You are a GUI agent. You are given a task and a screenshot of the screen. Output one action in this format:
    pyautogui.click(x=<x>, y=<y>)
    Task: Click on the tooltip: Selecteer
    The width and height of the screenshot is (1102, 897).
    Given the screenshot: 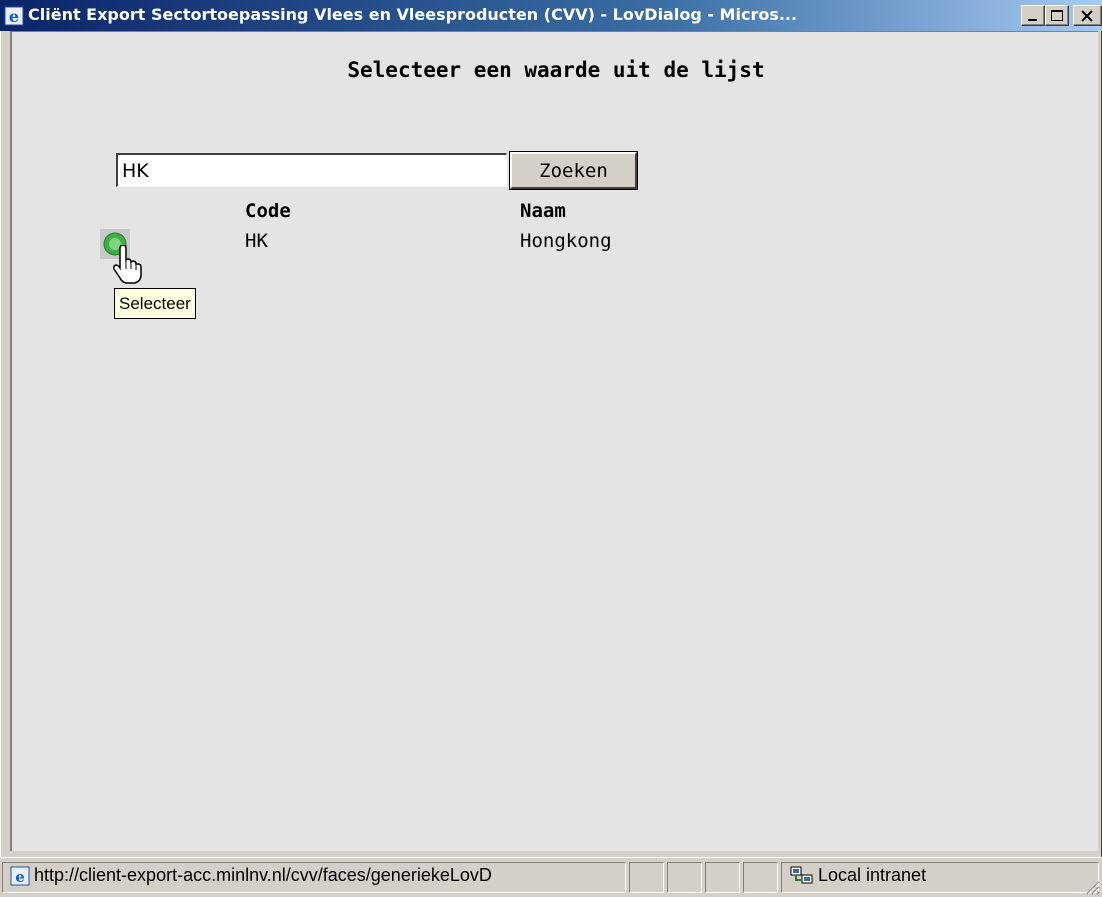 What is the action you would take?
    pyautogui.click(x=155, y=303)
    